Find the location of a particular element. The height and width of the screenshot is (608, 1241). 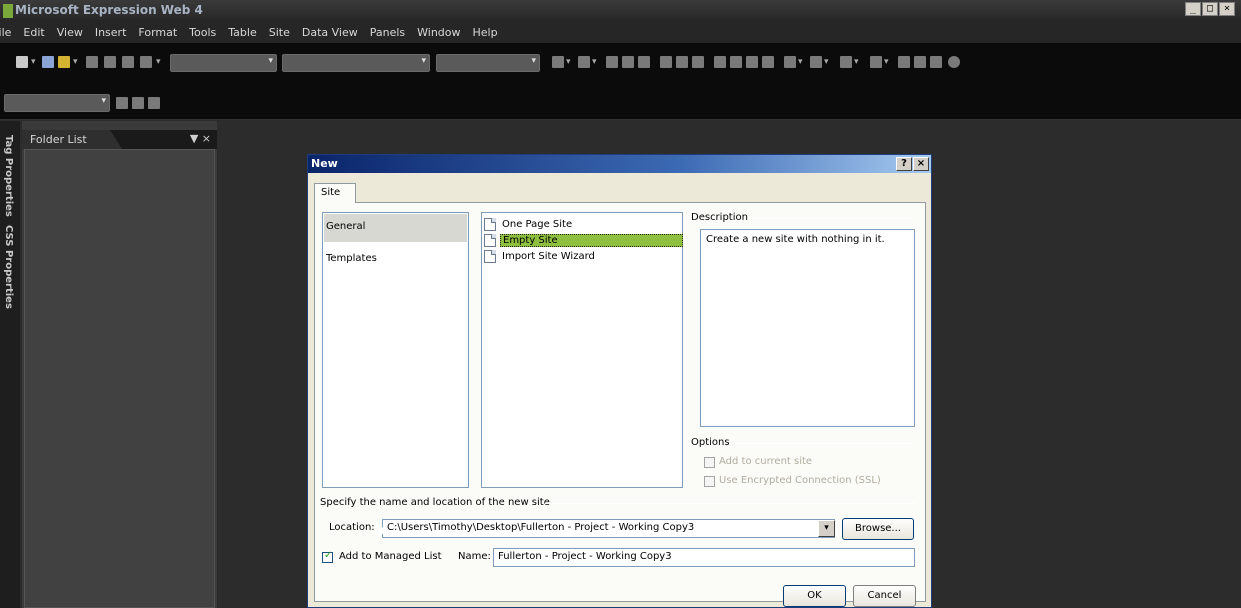

menu-file: File is located at coordinates (8, 32).